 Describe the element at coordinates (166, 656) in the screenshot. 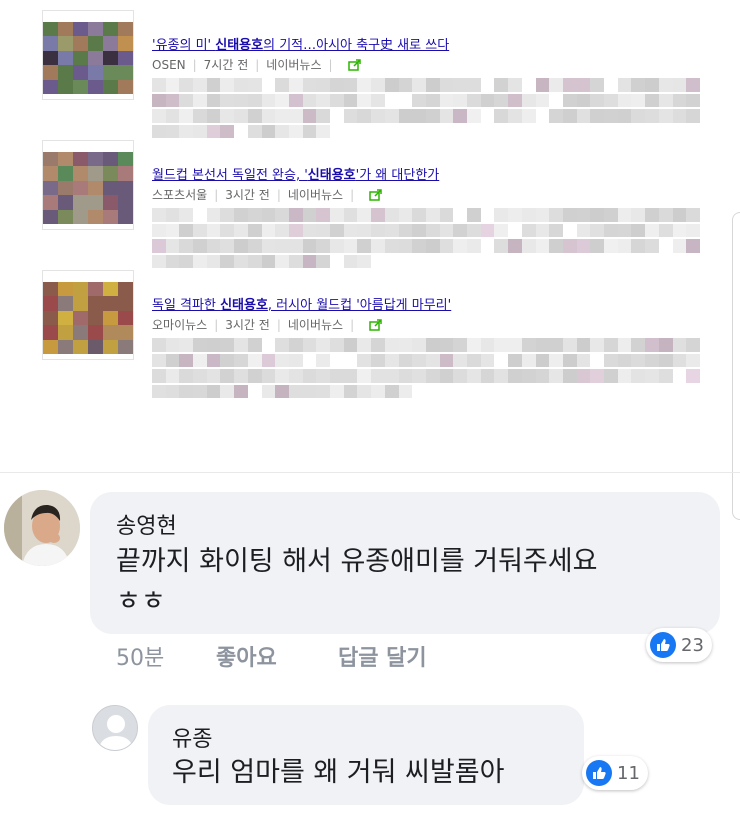

I see `comment-time: 50분` at that location.